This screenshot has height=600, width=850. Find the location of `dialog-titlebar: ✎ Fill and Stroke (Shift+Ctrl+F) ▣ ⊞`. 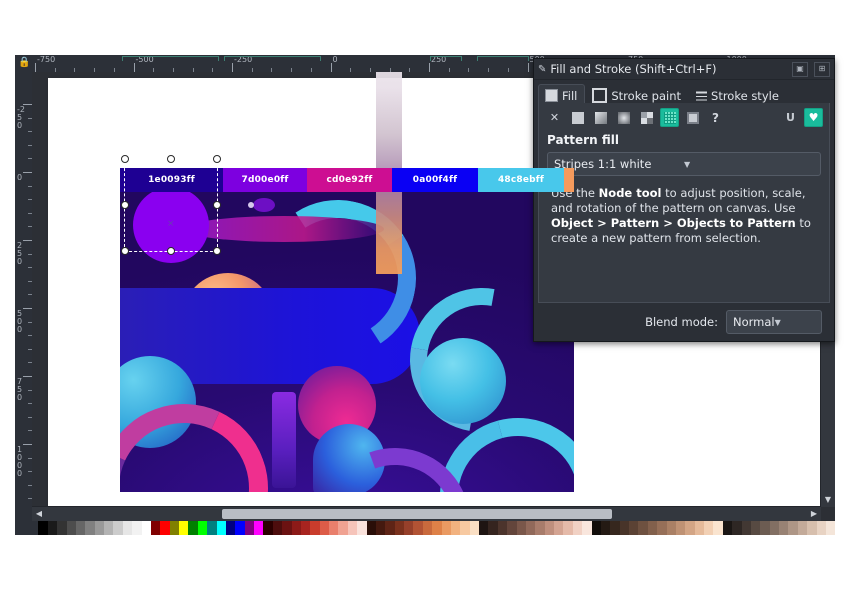

dialog-titlebar: ✎ Fill and Stroke (Shift+Ctrl+F) ▣ ⊞ is located at coordinates (684, 69).